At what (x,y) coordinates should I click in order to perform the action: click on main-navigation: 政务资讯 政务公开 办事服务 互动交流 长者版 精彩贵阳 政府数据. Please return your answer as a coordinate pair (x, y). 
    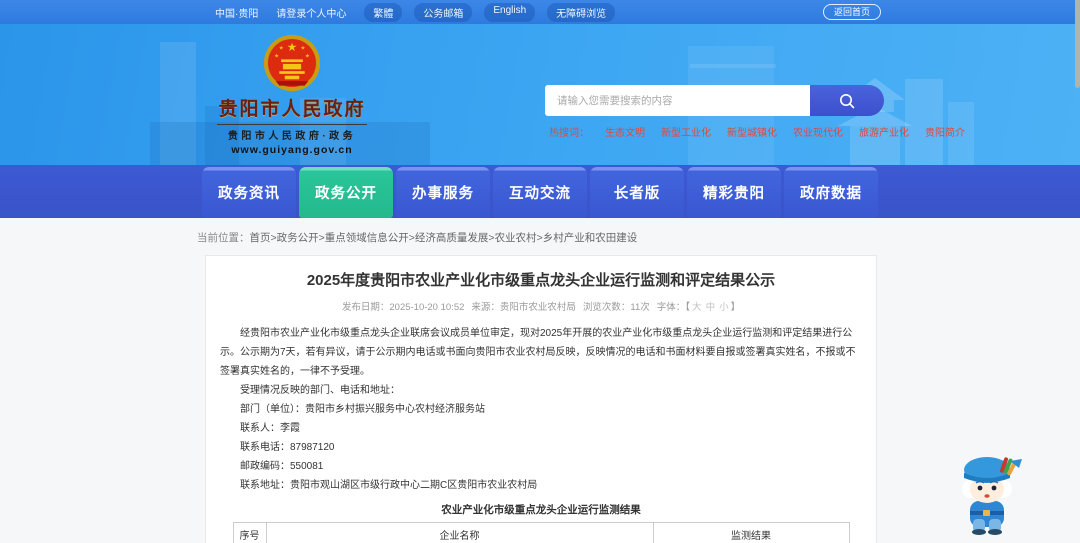
    Looking at the image, I should click on (540, 191).